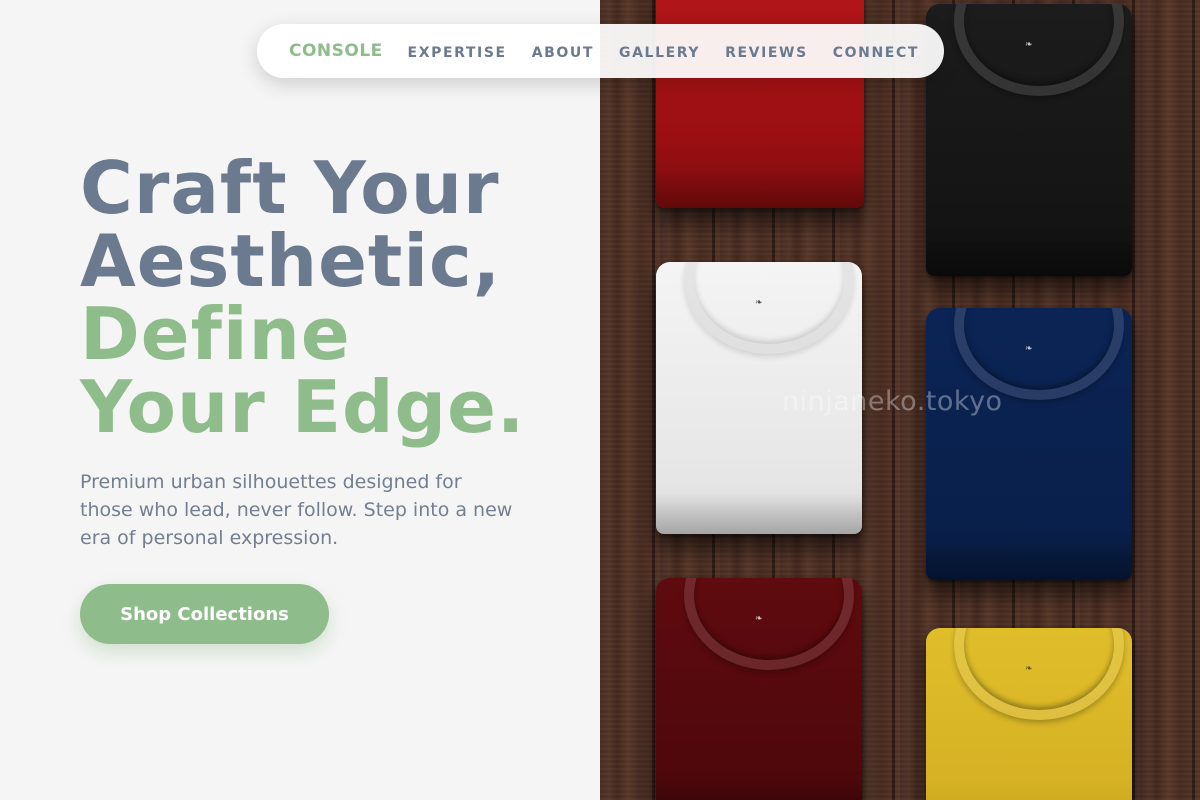 The height and width of the screenshot is (800, 1200). I want to click on nav-links: EXPERTISE ABOUT GALLERY REVIEWS CONNECT, so click(663, 51).